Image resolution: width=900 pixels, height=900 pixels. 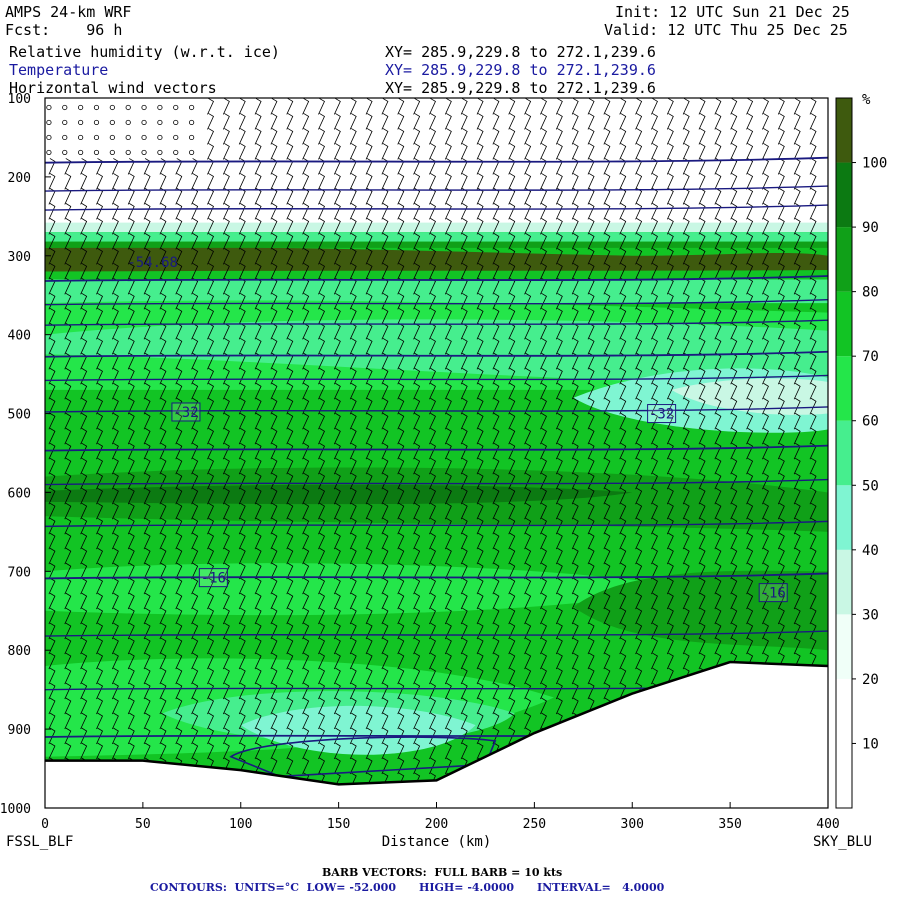 What do you see at coordinates (729, 824) in the screenshot?
I see `x-tick-label: 350` at bounding box center [729, 824].